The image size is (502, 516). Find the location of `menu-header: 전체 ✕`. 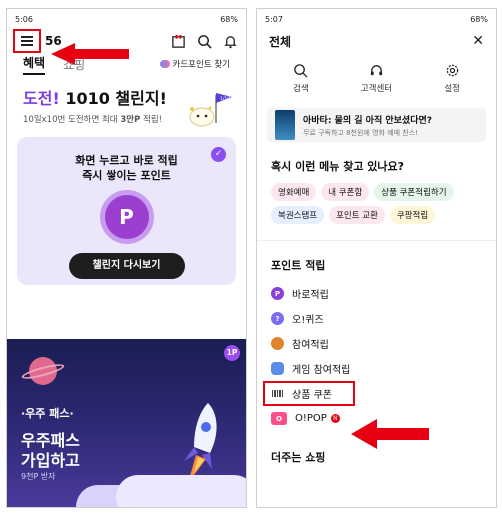

menu-header: 전체 ✕ is located at coordinates (376, 41).